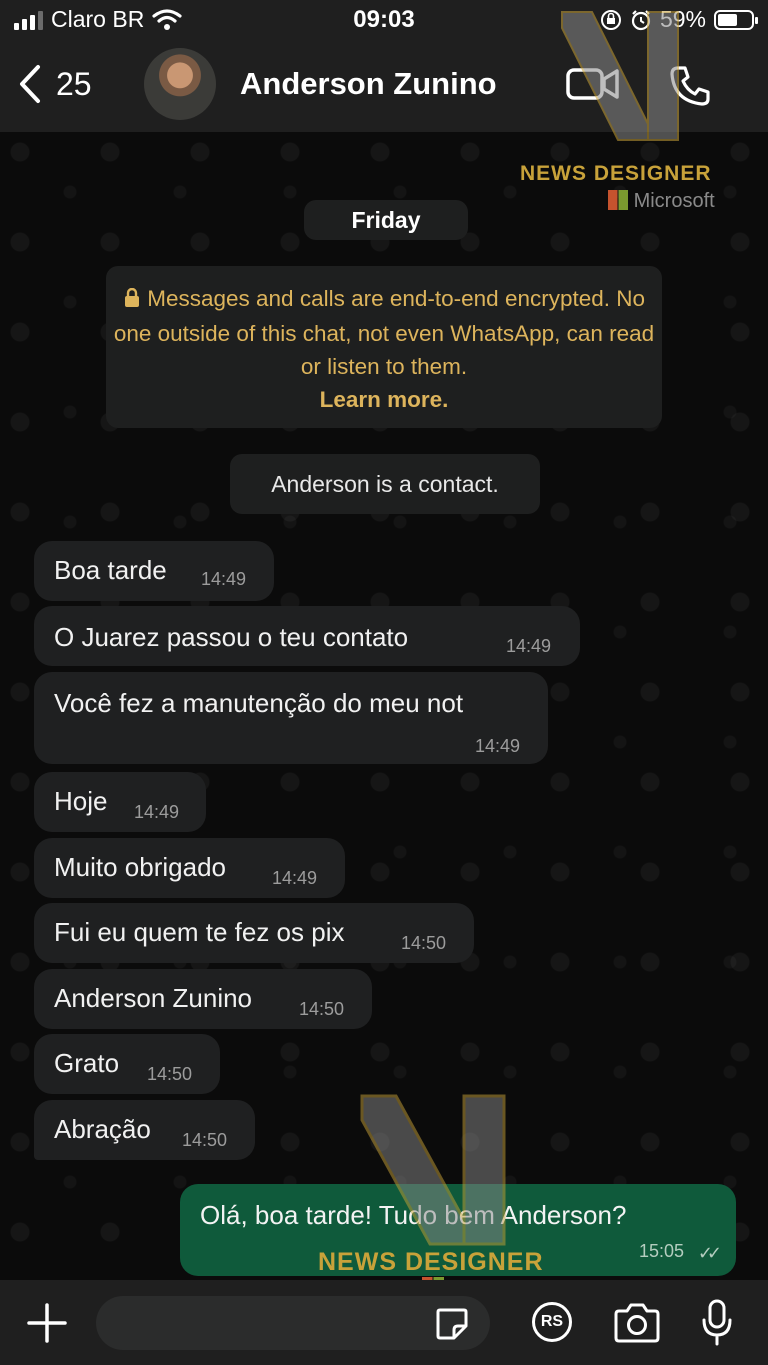  I want to click on microphone-icon, so click(717, 1323).